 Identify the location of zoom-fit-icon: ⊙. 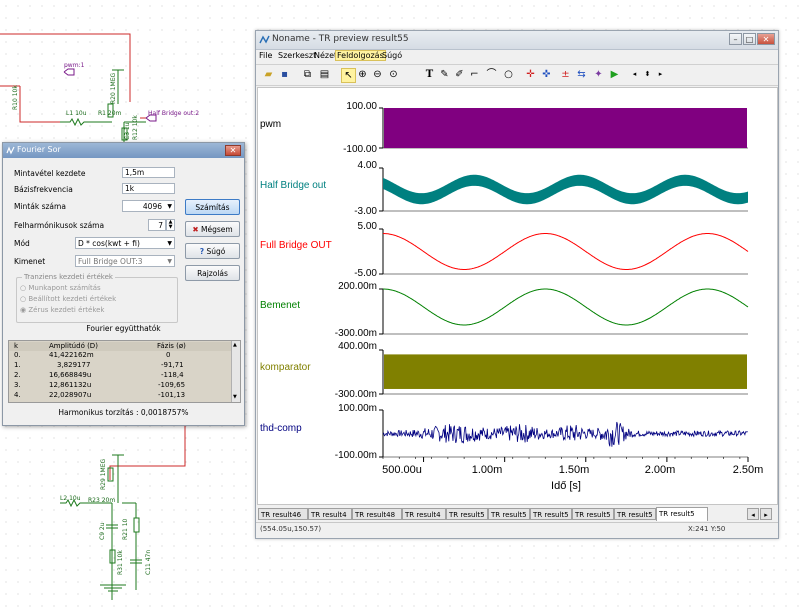
(393, 74).